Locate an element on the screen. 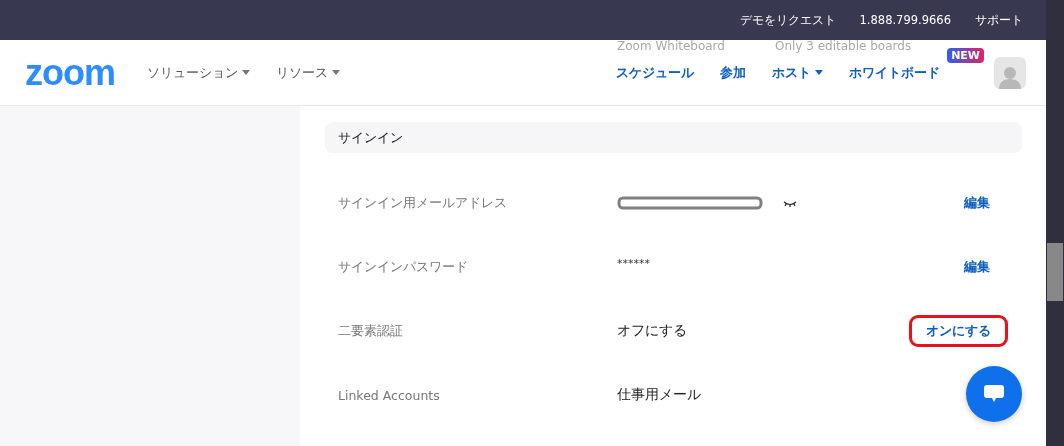  chat-bubble-icon is located at coordinates (994, 394).